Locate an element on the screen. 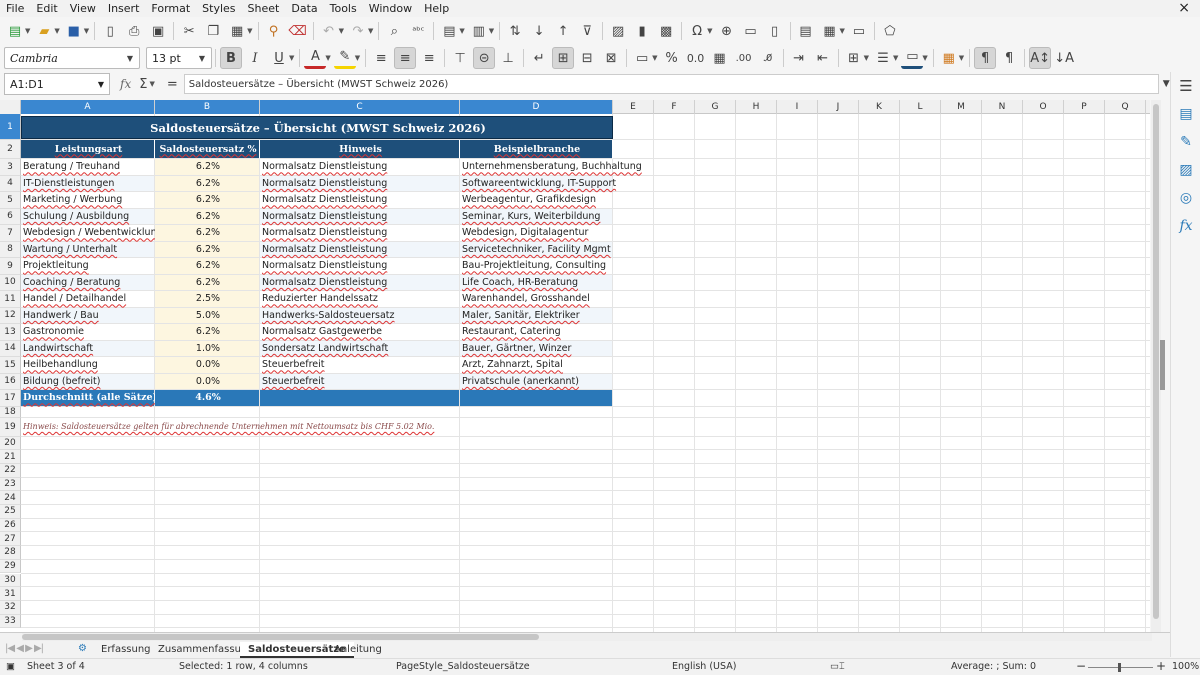 This screenshot has width=1200, height=675. data-cell: Landwirtschaft is located at coordinates (88, 348).